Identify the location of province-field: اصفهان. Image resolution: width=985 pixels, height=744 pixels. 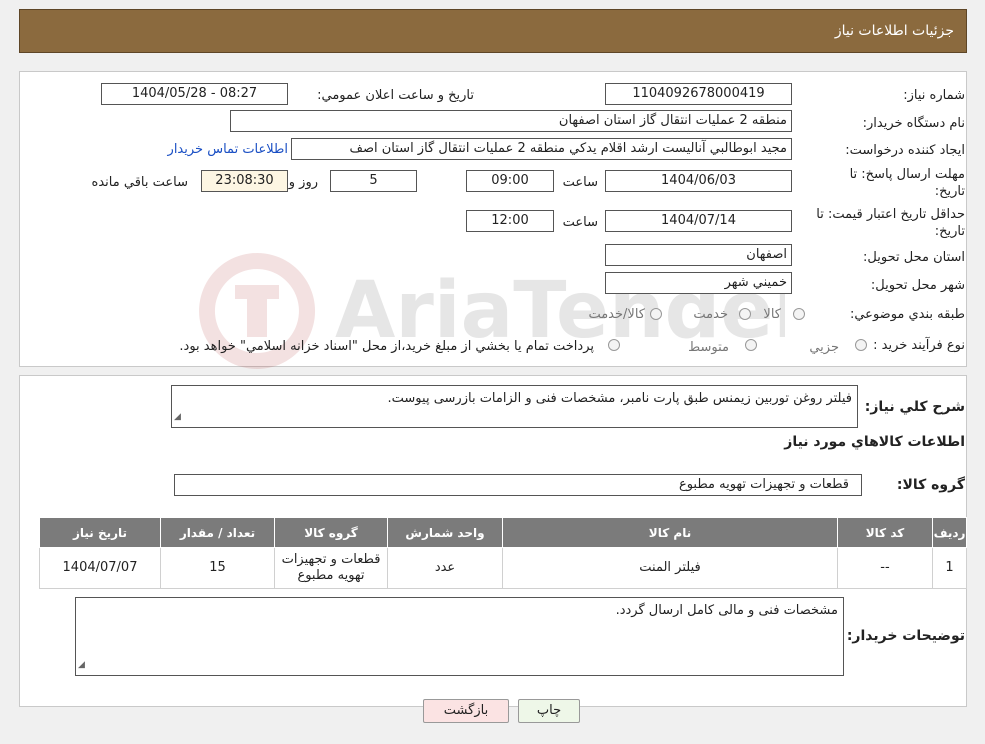
(698, 255).